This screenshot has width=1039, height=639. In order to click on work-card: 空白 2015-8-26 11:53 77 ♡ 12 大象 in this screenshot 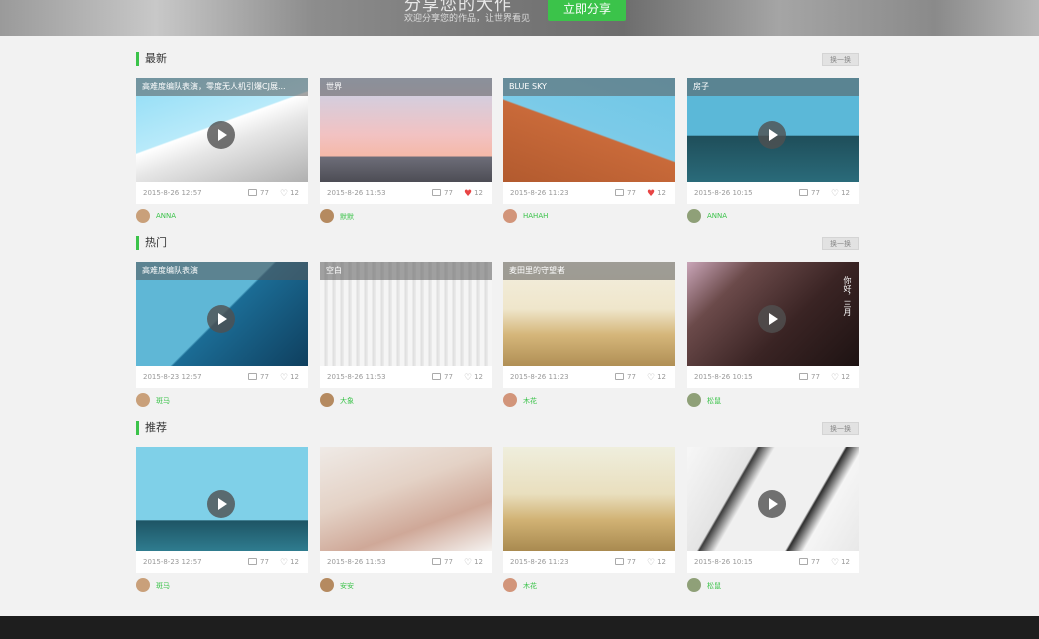, I will do `click(406, 336)`.